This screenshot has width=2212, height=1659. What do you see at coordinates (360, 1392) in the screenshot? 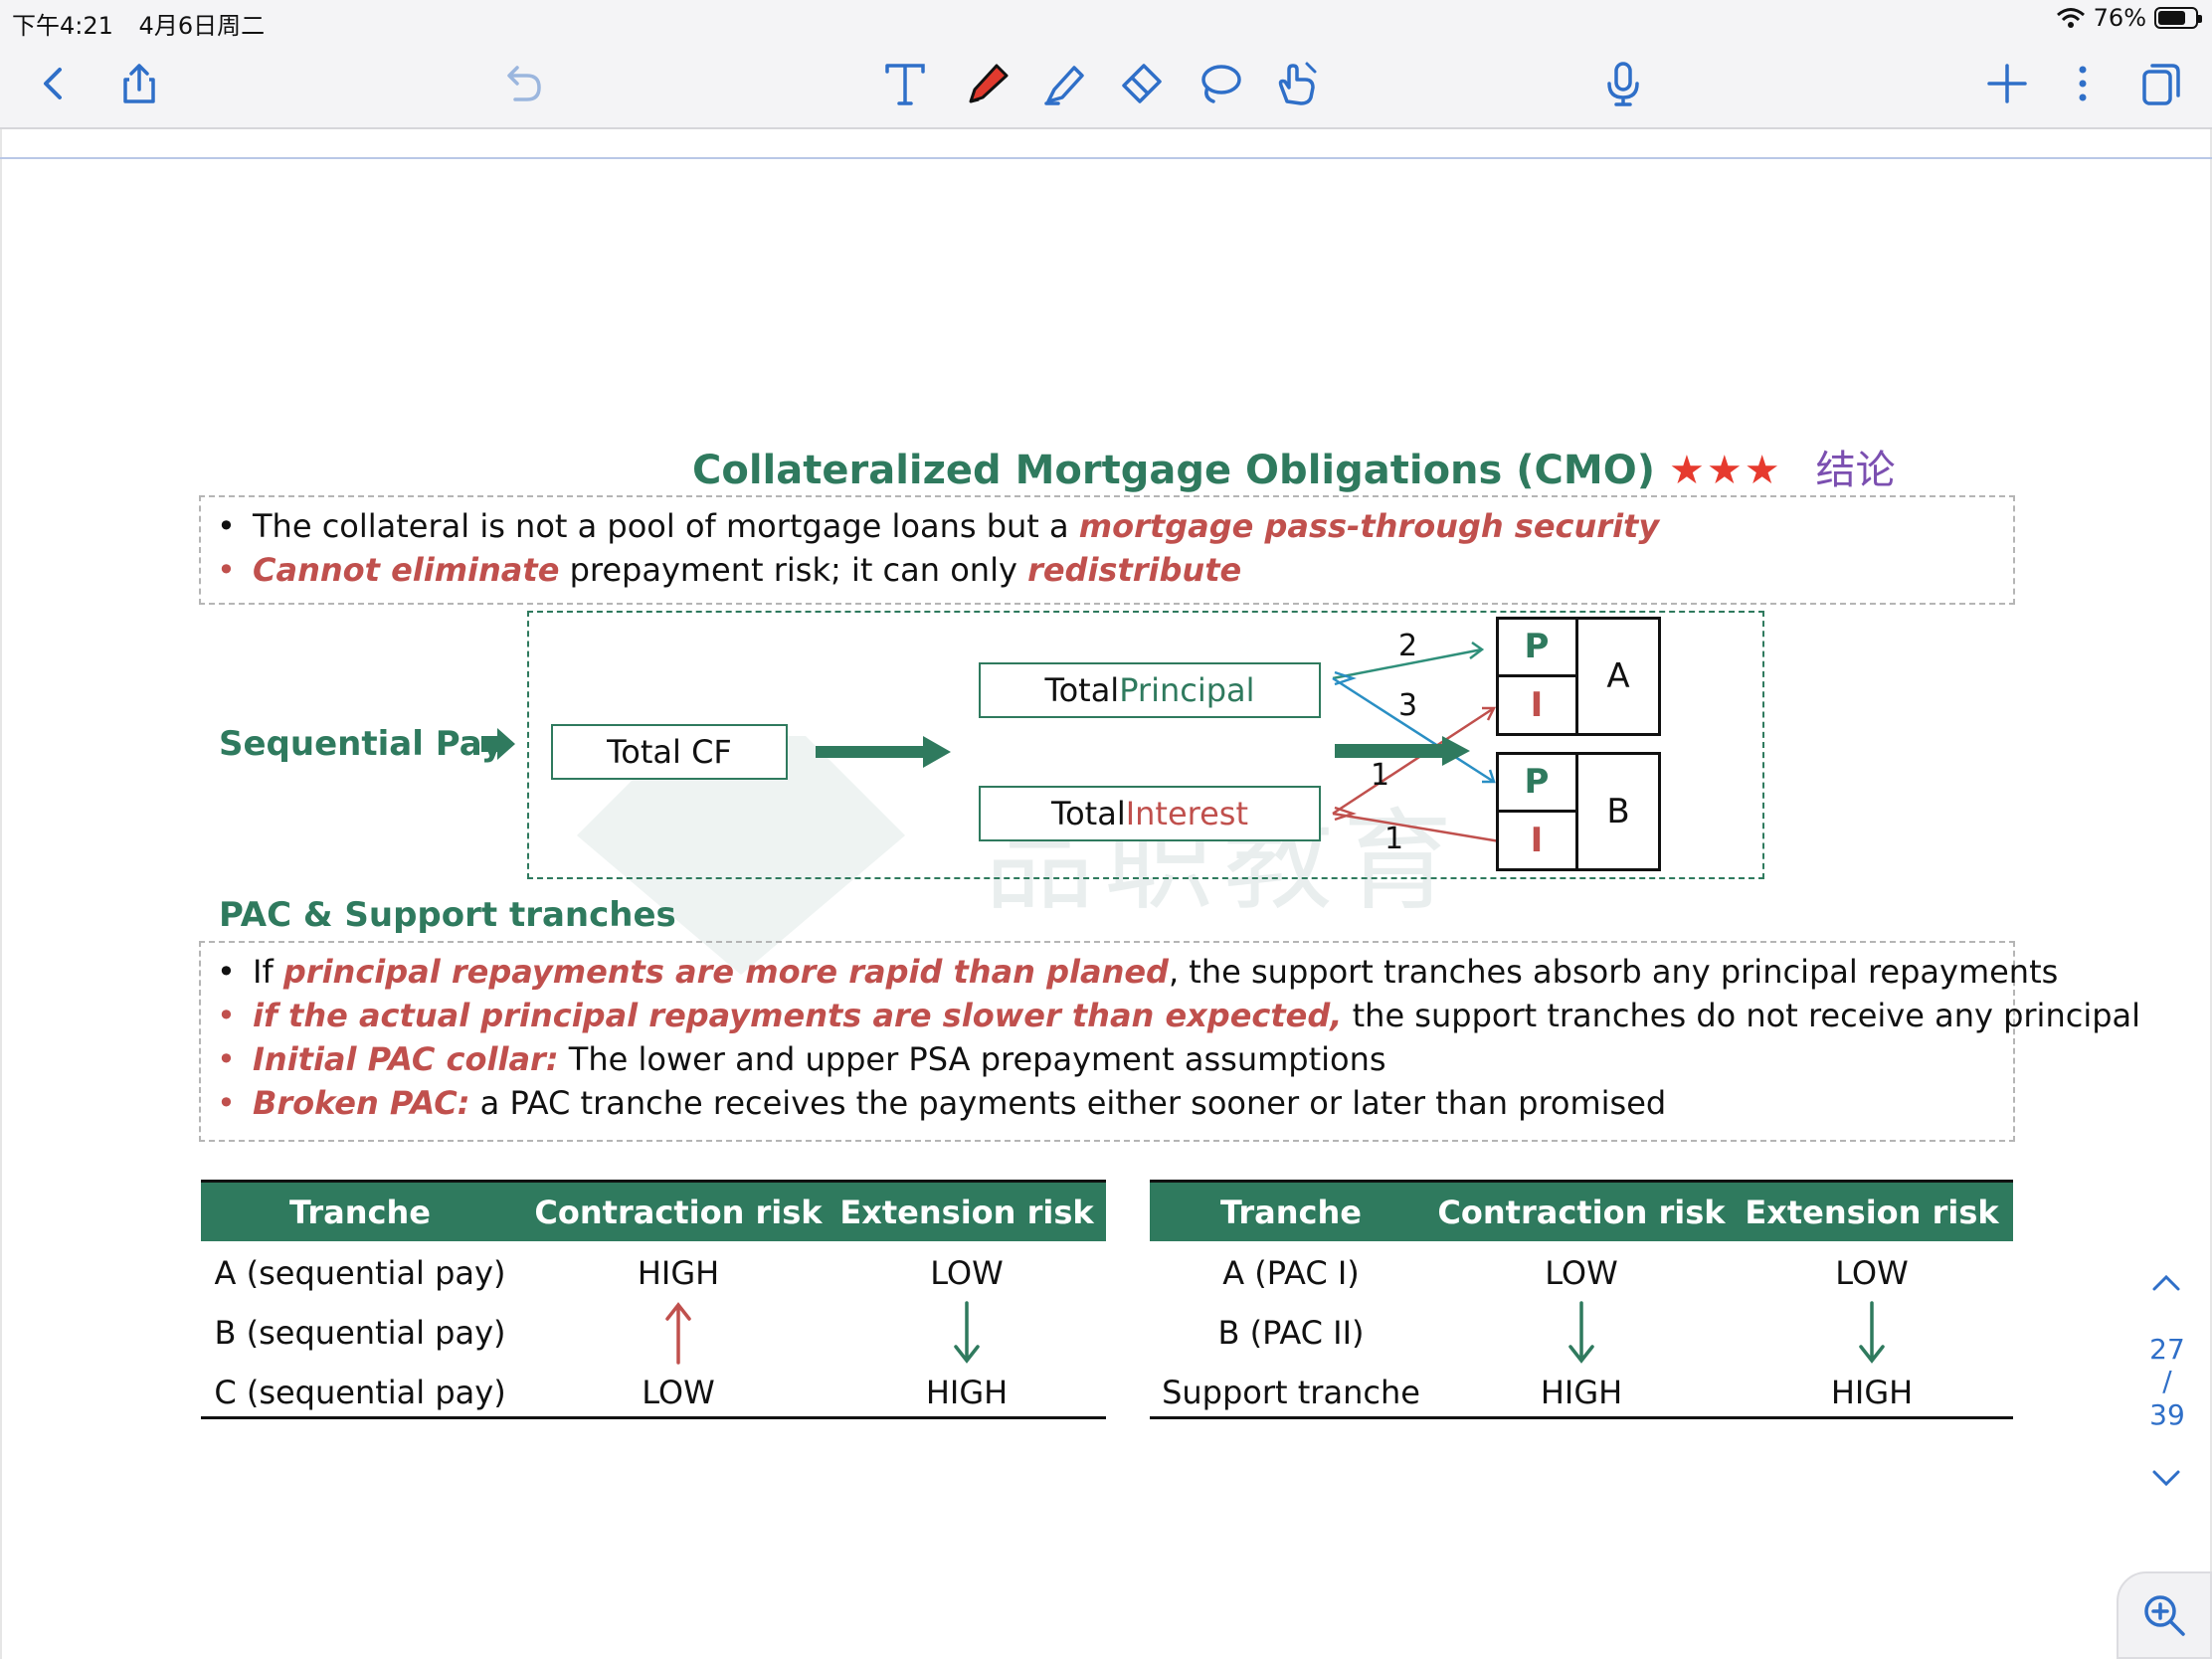
I see `table-cell: C (sequential pay)` at bounding box center [360, 1392].